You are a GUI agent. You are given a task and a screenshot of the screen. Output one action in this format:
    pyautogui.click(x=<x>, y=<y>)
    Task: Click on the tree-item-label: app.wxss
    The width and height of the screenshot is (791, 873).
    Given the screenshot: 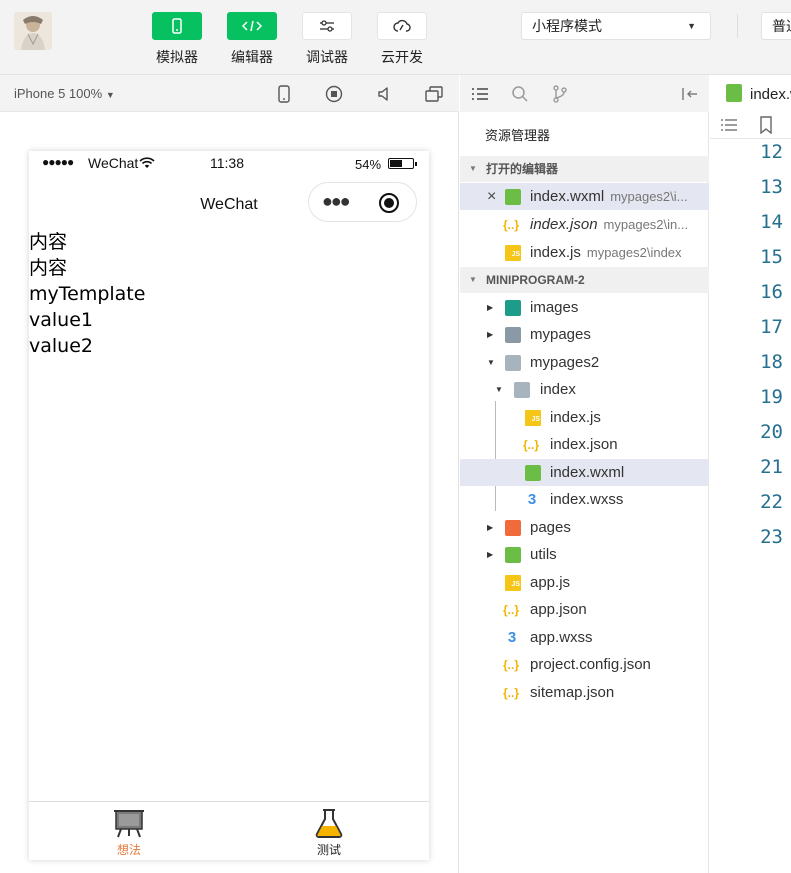 What is the action you would take?
    pyautogui.click(x=561, y=637)
    